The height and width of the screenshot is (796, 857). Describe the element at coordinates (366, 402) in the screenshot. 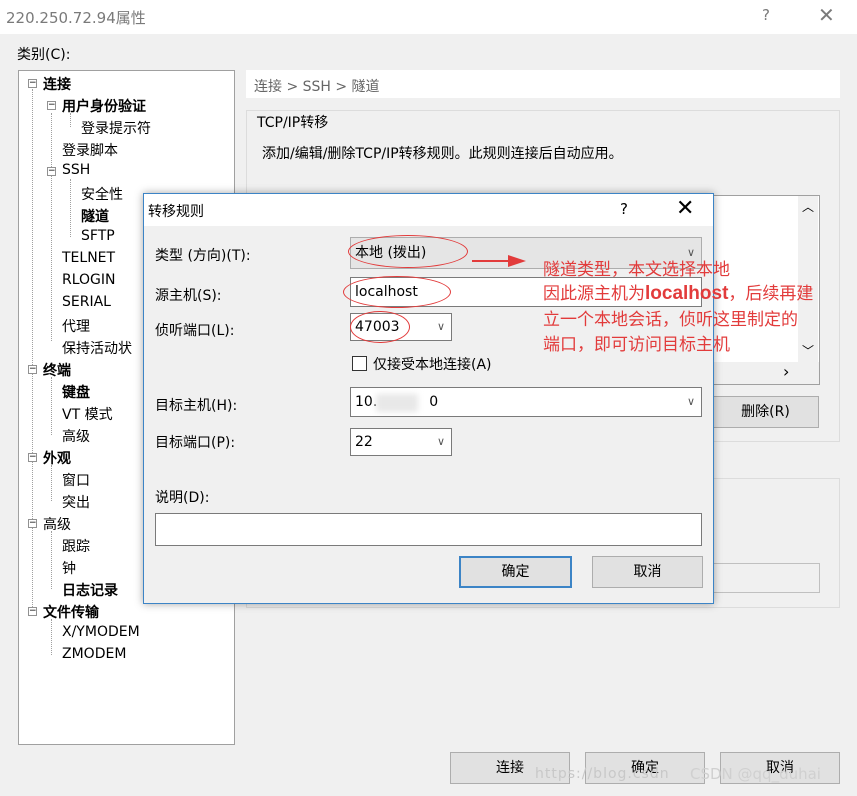

I see `dest-host-prefix: 10.` at that location.